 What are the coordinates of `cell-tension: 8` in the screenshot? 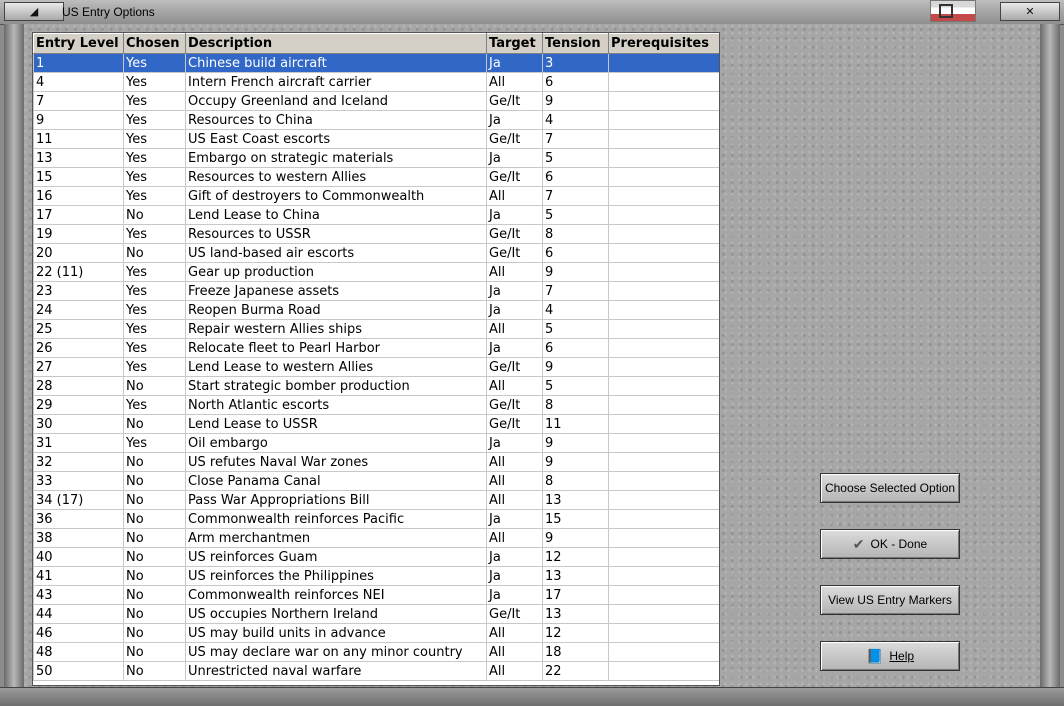 It's located at (575, 405).